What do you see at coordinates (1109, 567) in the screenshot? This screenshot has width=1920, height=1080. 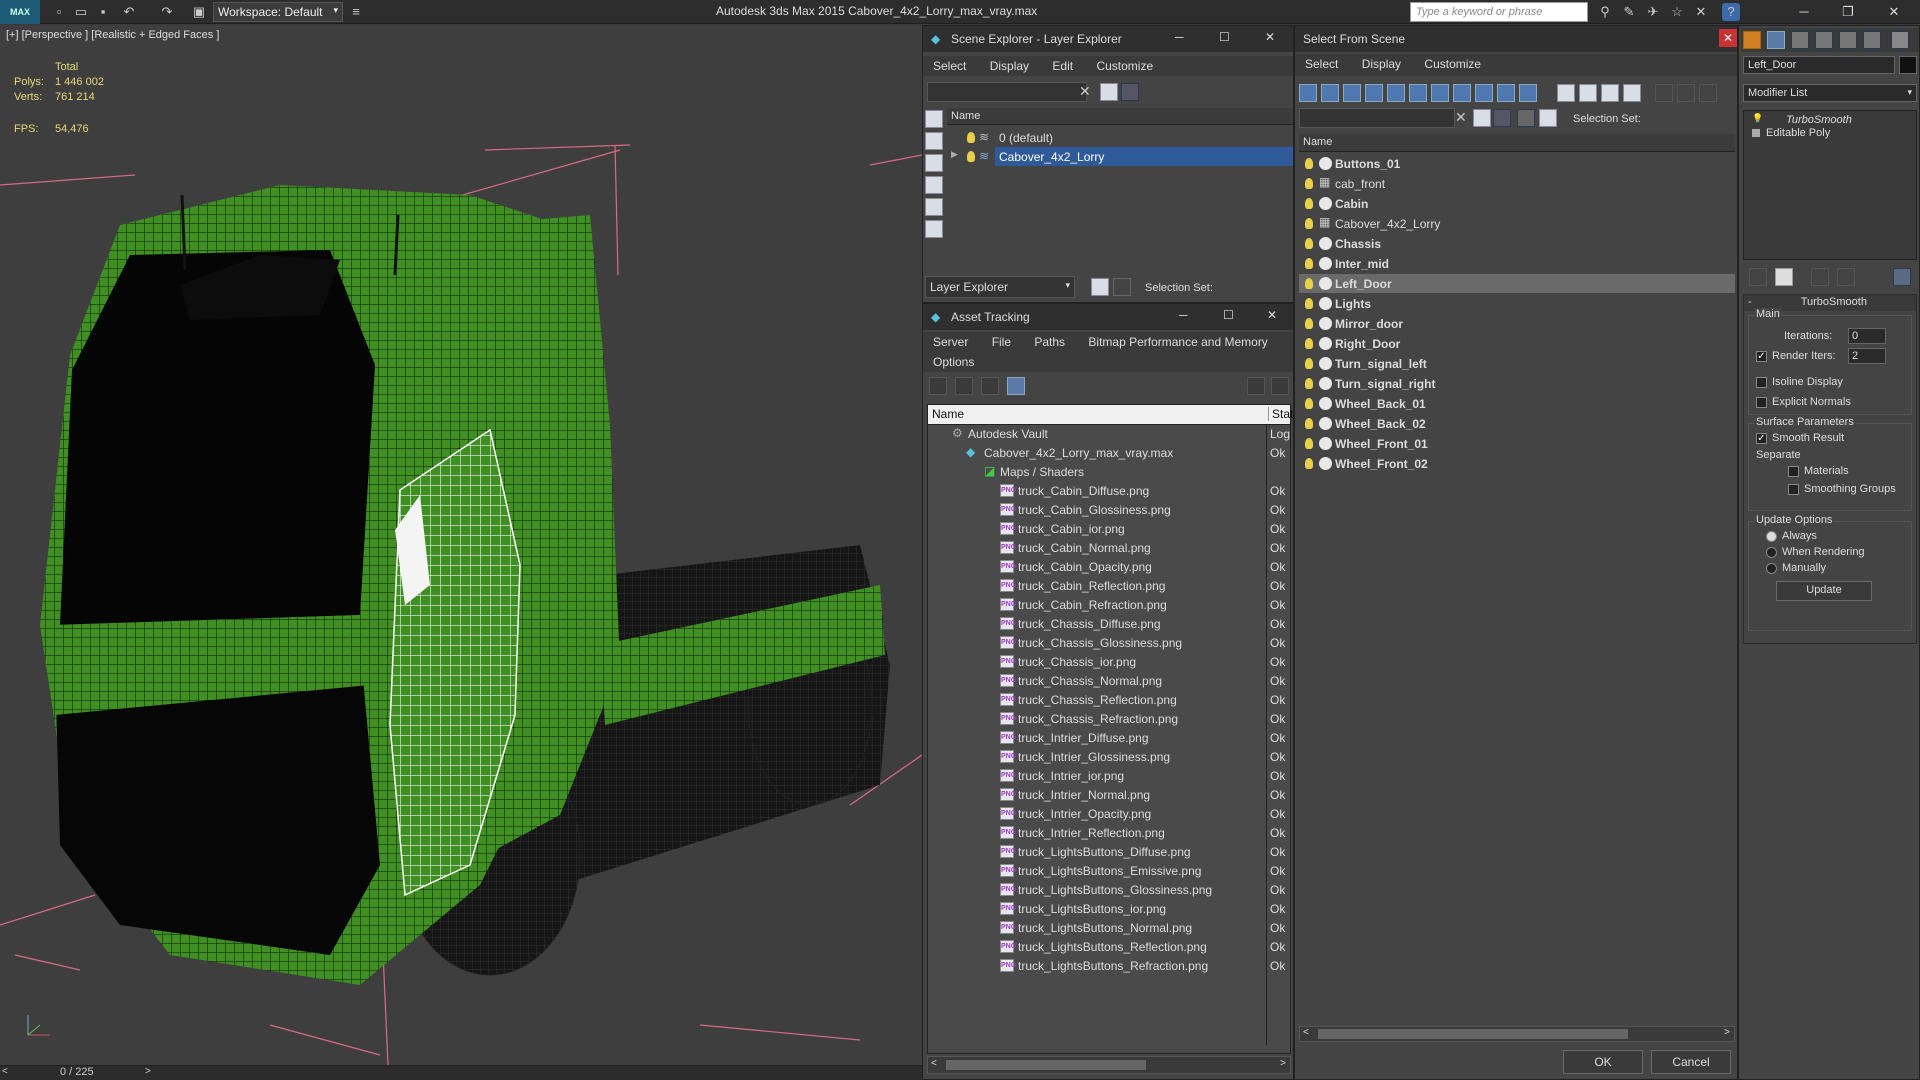 I see `asset-file-row: PNG truck_Cabin_Opacity.png Ok` at bounding box center [1109, 567].